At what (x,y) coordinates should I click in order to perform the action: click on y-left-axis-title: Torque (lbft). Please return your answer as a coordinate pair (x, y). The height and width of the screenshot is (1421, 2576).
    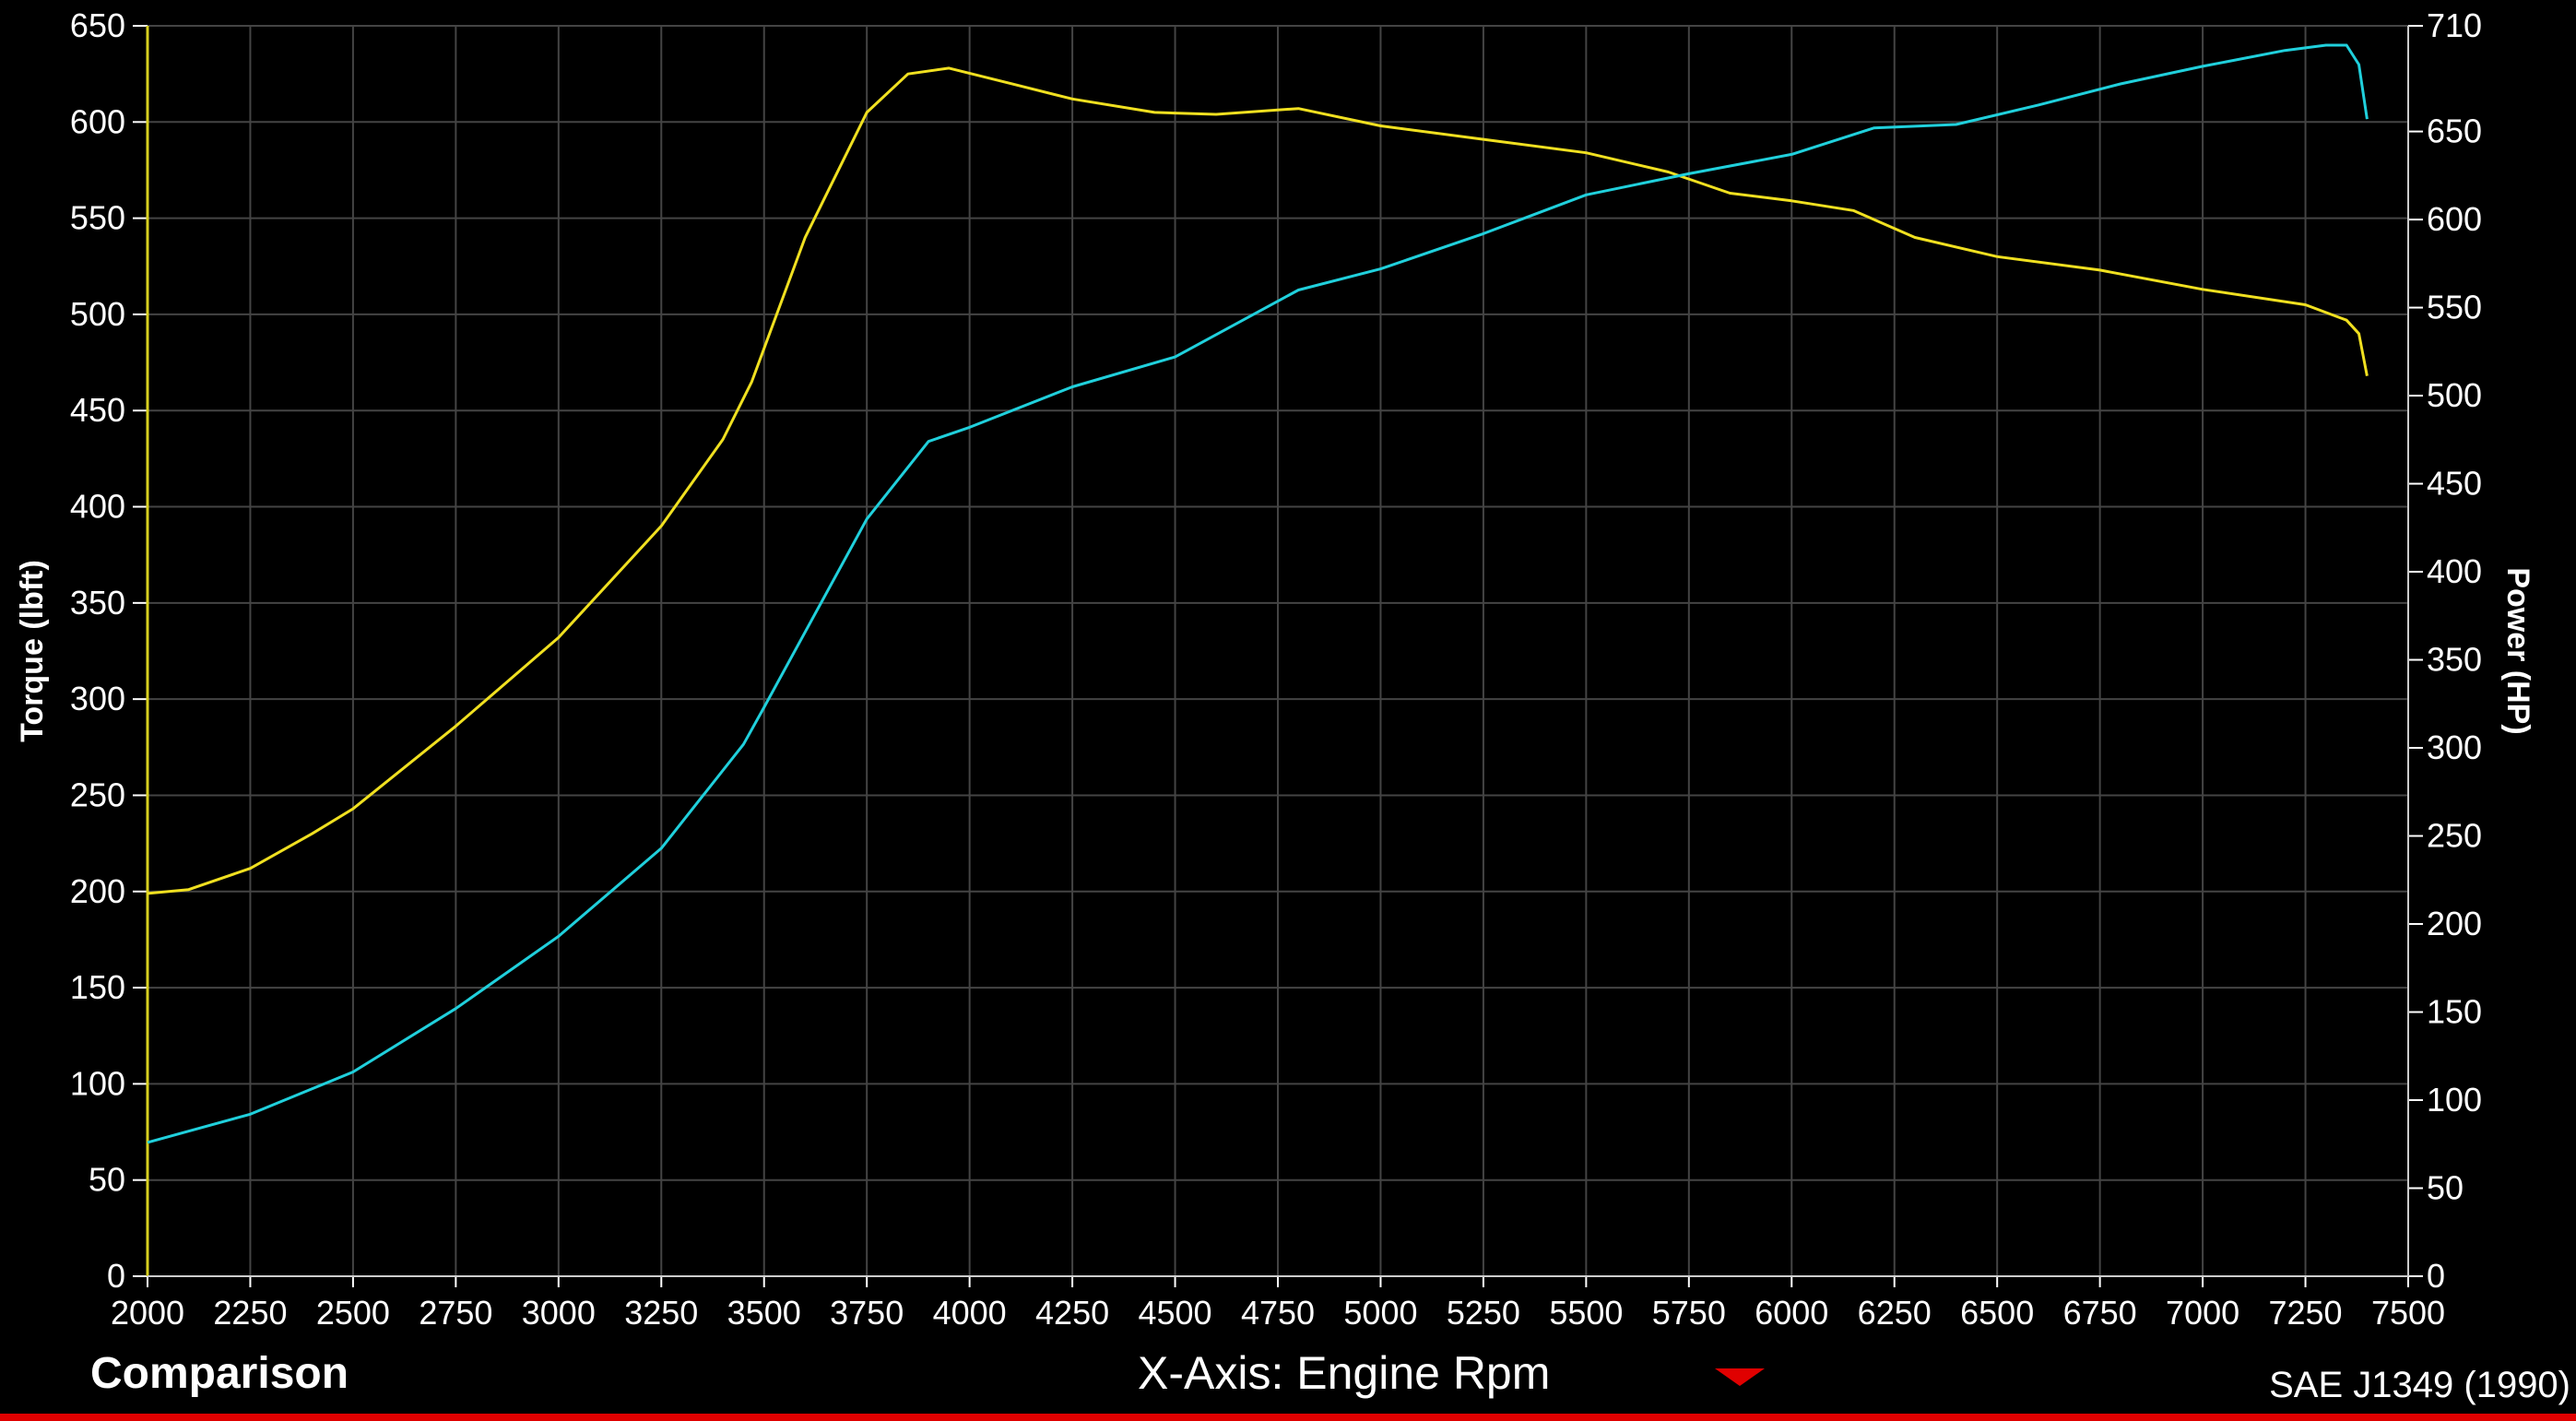
    Looking at the image, I should click on (32, 651).